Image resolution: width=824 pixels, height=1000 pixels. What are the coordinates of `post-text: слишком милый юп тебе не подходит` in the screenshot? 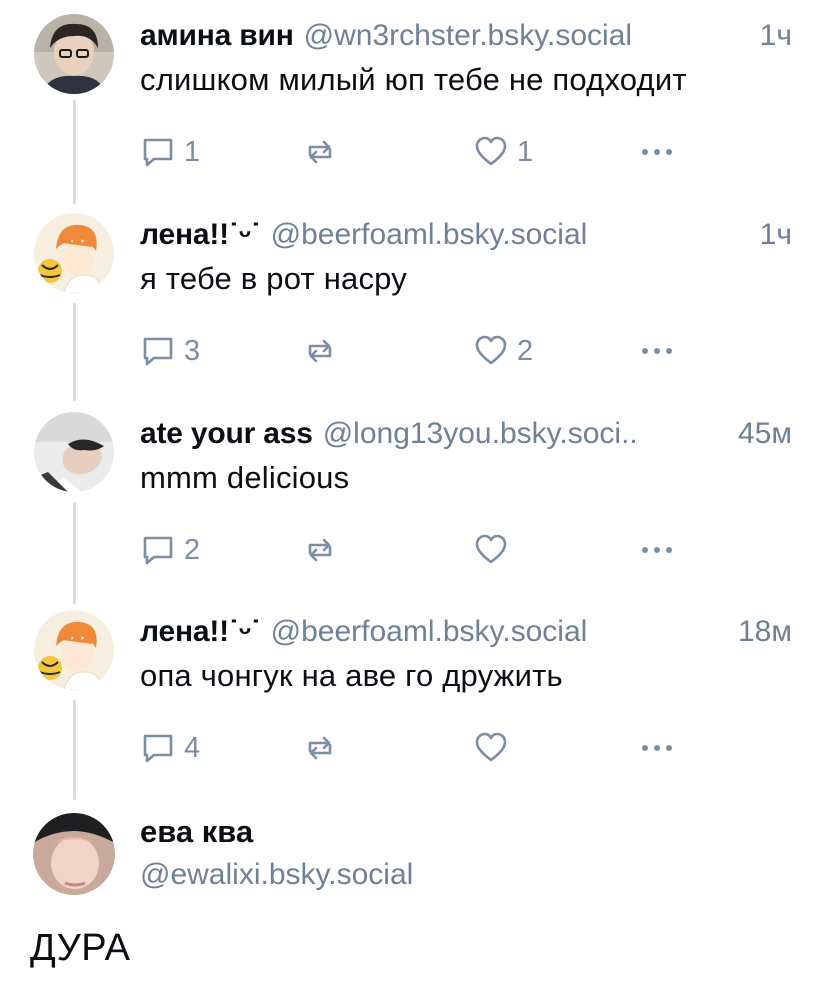 It's located at (413, 79).